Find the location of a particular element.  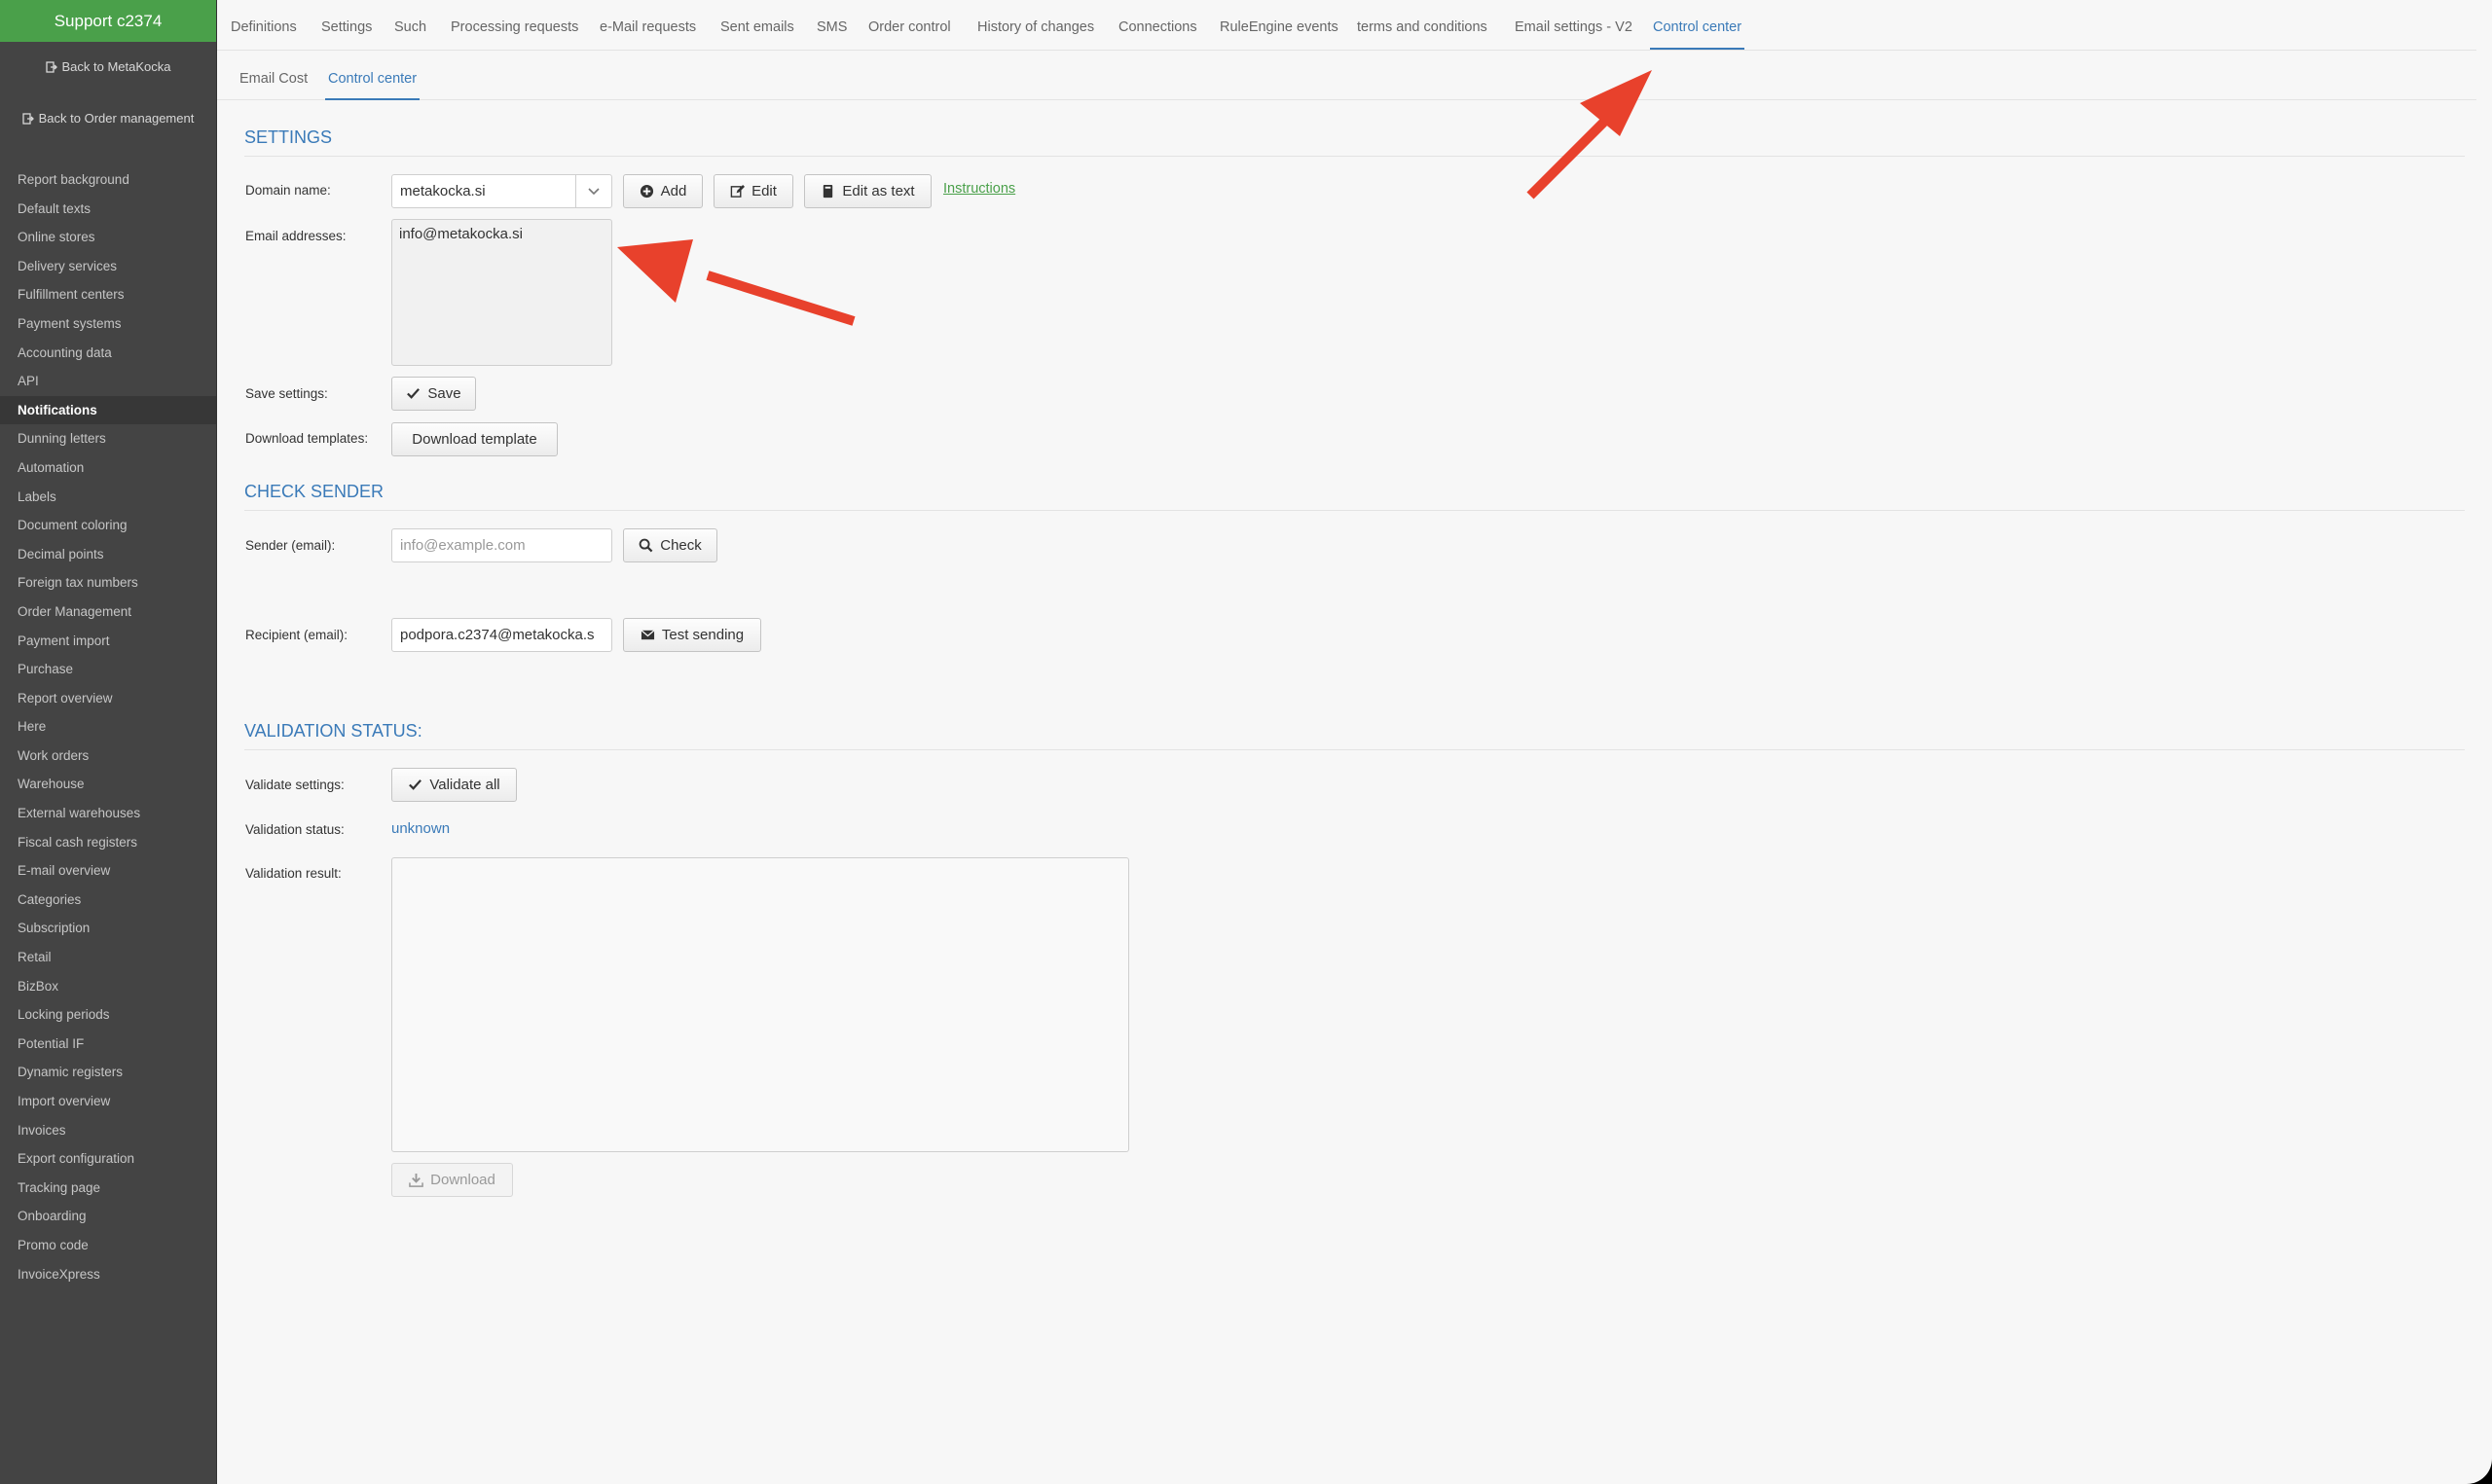

test-sending-label: Test sending is located at coordinates (703, 635).